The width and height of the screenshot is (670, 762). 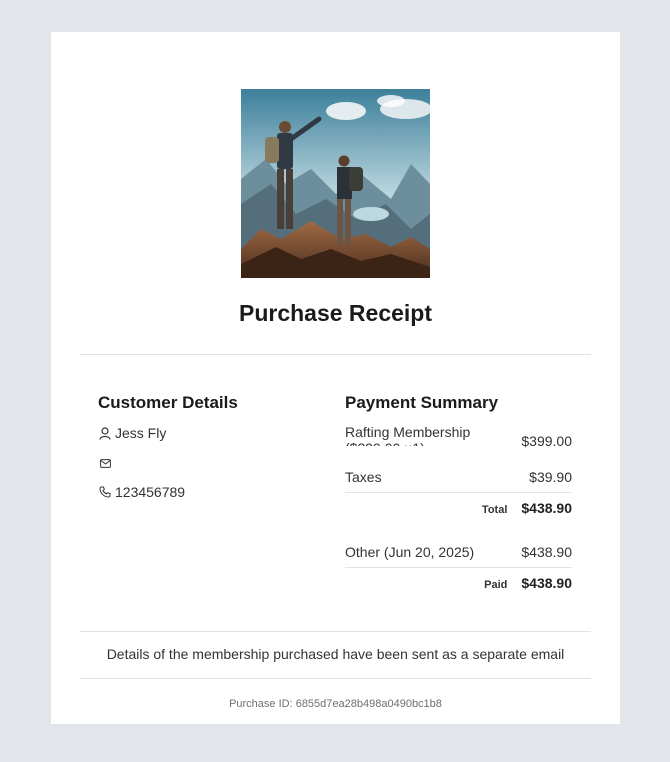 What do you see at coordinates (494, 510) in the screenshot?
I see `total-label: Total` at bounding box center [494, 510].